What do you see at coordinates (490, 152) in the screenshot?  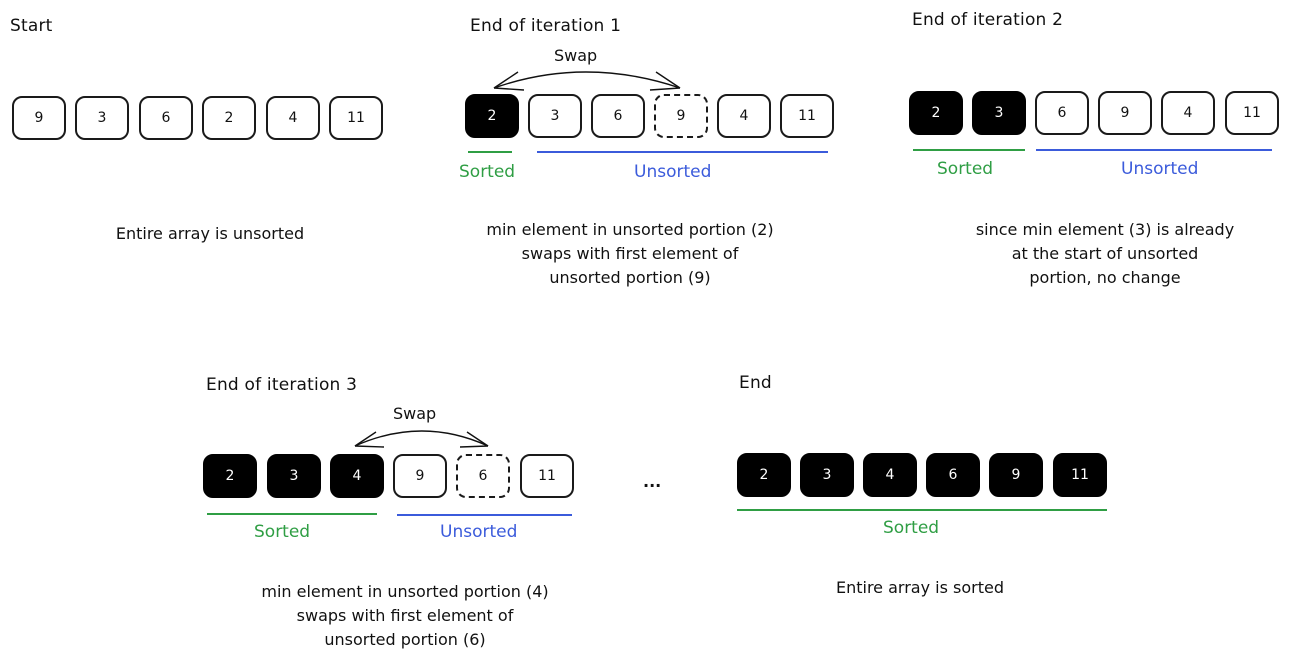 I see `iter1-sorted-bar` at bounding box center [490, 152].